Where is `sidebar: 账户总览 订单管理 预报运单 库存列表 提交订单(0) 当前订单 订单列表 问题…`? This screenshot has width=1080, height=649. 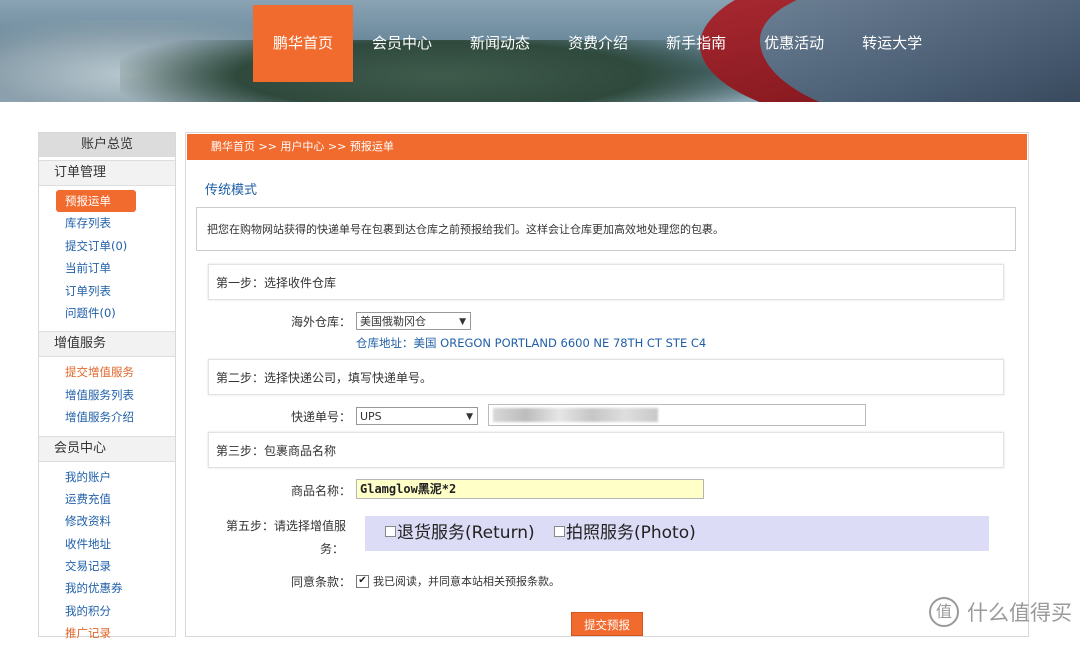 sidebar: 账户总览 订单管理 预报运单 库存列表 提交订单(0) 当前订单 订单列表 问题… is located at coordinates (107, 386).